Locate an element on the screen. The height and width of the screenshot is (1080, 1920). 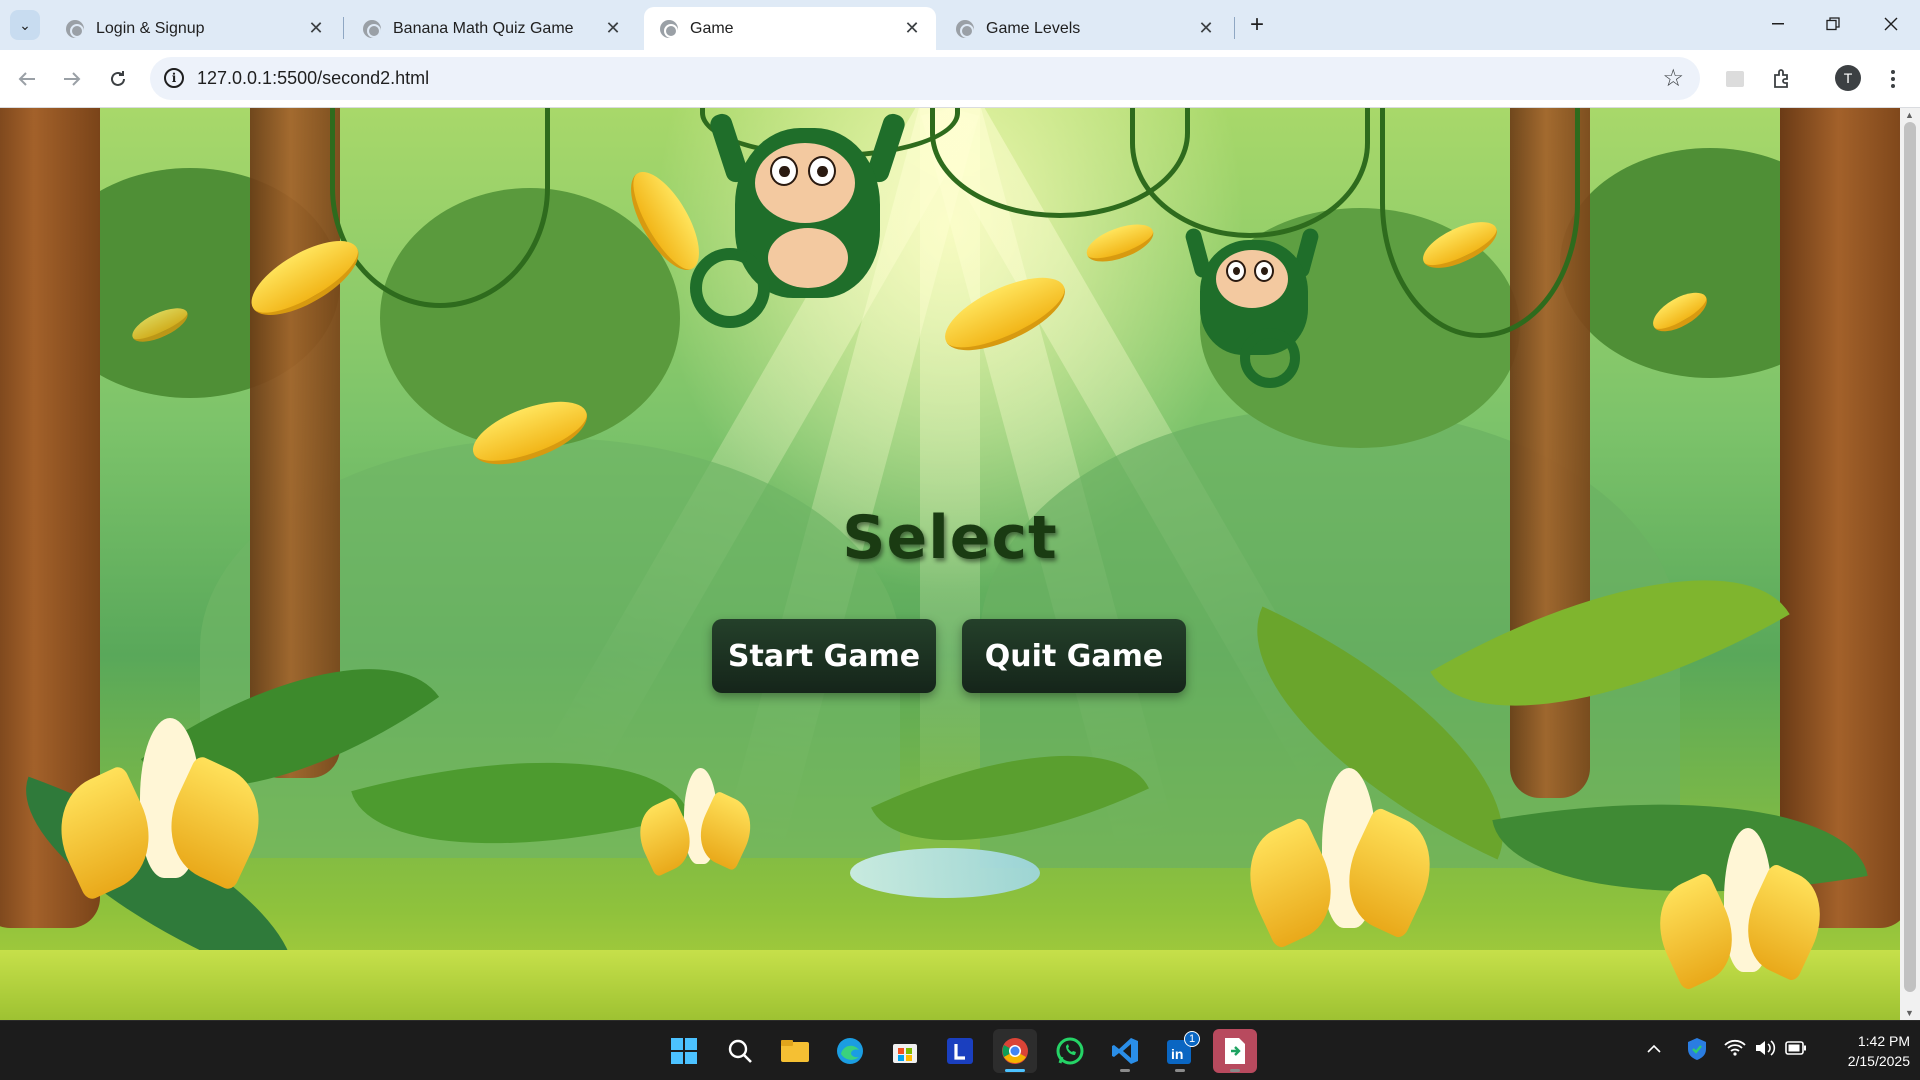
extensions-icon is located at coordinates (1782, 79).